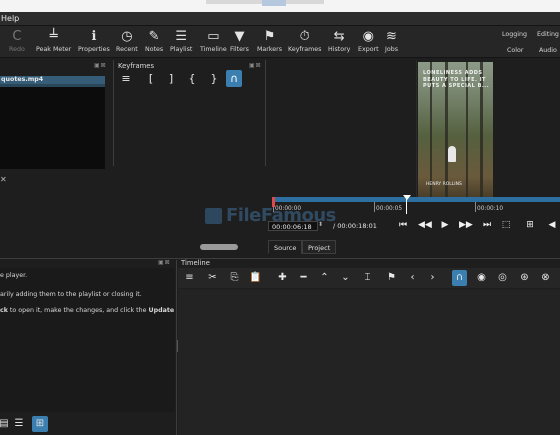  What do you see at coordinates (177, 346) in the screenshot?
I see `splitter-handle` at bounding box center [177, 346].